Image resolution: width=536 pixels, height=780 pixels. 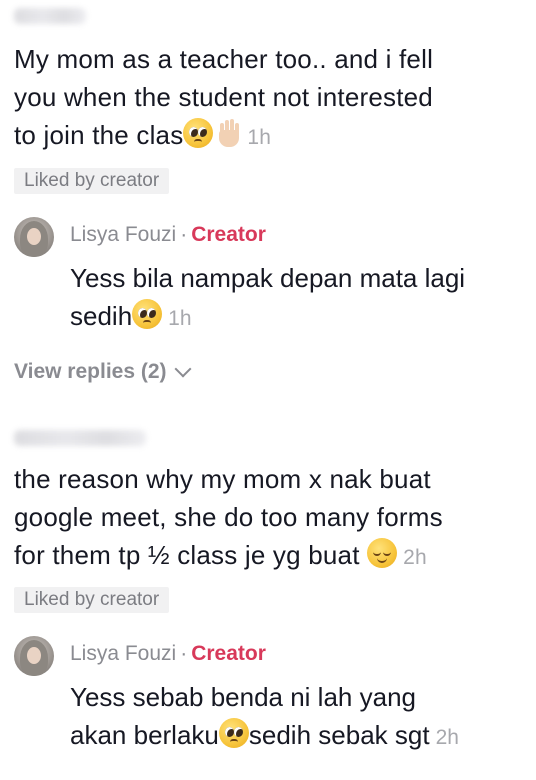 What do you see at coordinates (223, 97) in the screenshot?
I see `comment-line: you when the student not interested` at bounding box center [223, 97].